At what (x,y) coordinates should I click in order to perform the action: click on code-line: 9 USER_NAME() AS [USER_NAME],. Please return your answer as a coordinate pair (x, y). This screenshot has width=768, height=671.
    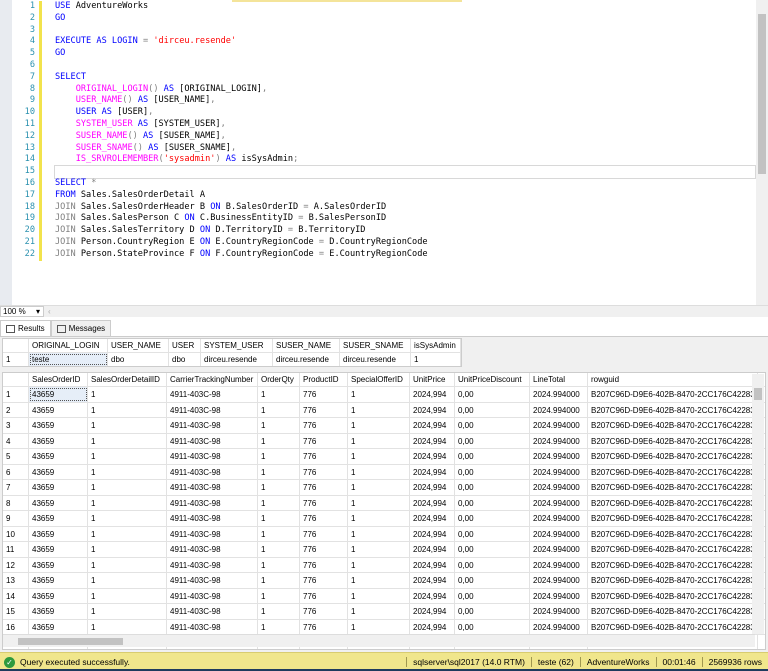
    Looking at the image, I should click on (383, 101).